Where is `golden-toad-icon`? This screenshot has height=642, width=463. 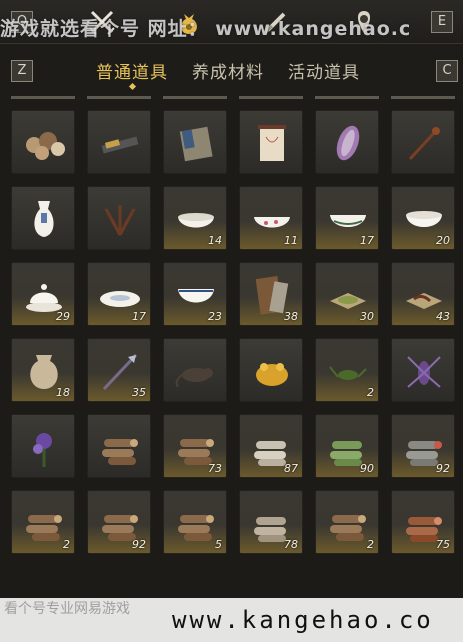 golden-toad-icon is located at coordinates (272, 374).